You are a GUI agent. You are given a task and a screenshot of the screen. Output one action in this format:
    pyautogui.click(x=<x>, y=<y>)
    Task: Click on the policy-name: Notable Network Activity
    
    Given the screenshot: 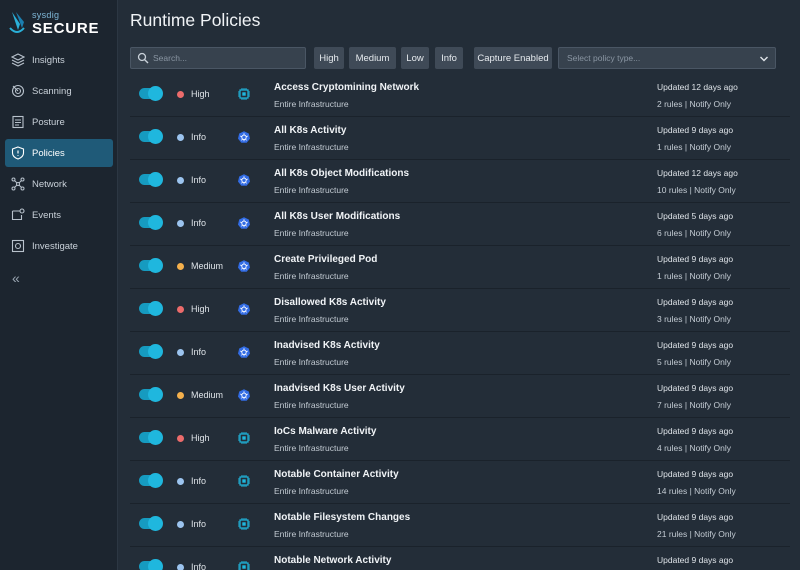 What is the action you would take?
    pyautogui.click(x=332, y=560)
    